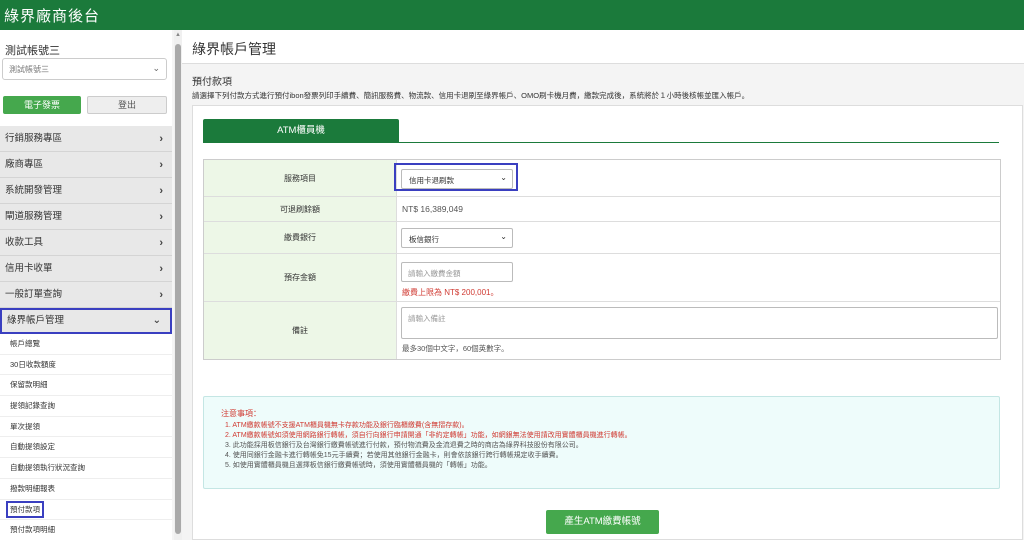 The height and width of the screenshot is (540, 1024). I want to click on submenu-item-prepayment: 預付款項, so click(86, 510).